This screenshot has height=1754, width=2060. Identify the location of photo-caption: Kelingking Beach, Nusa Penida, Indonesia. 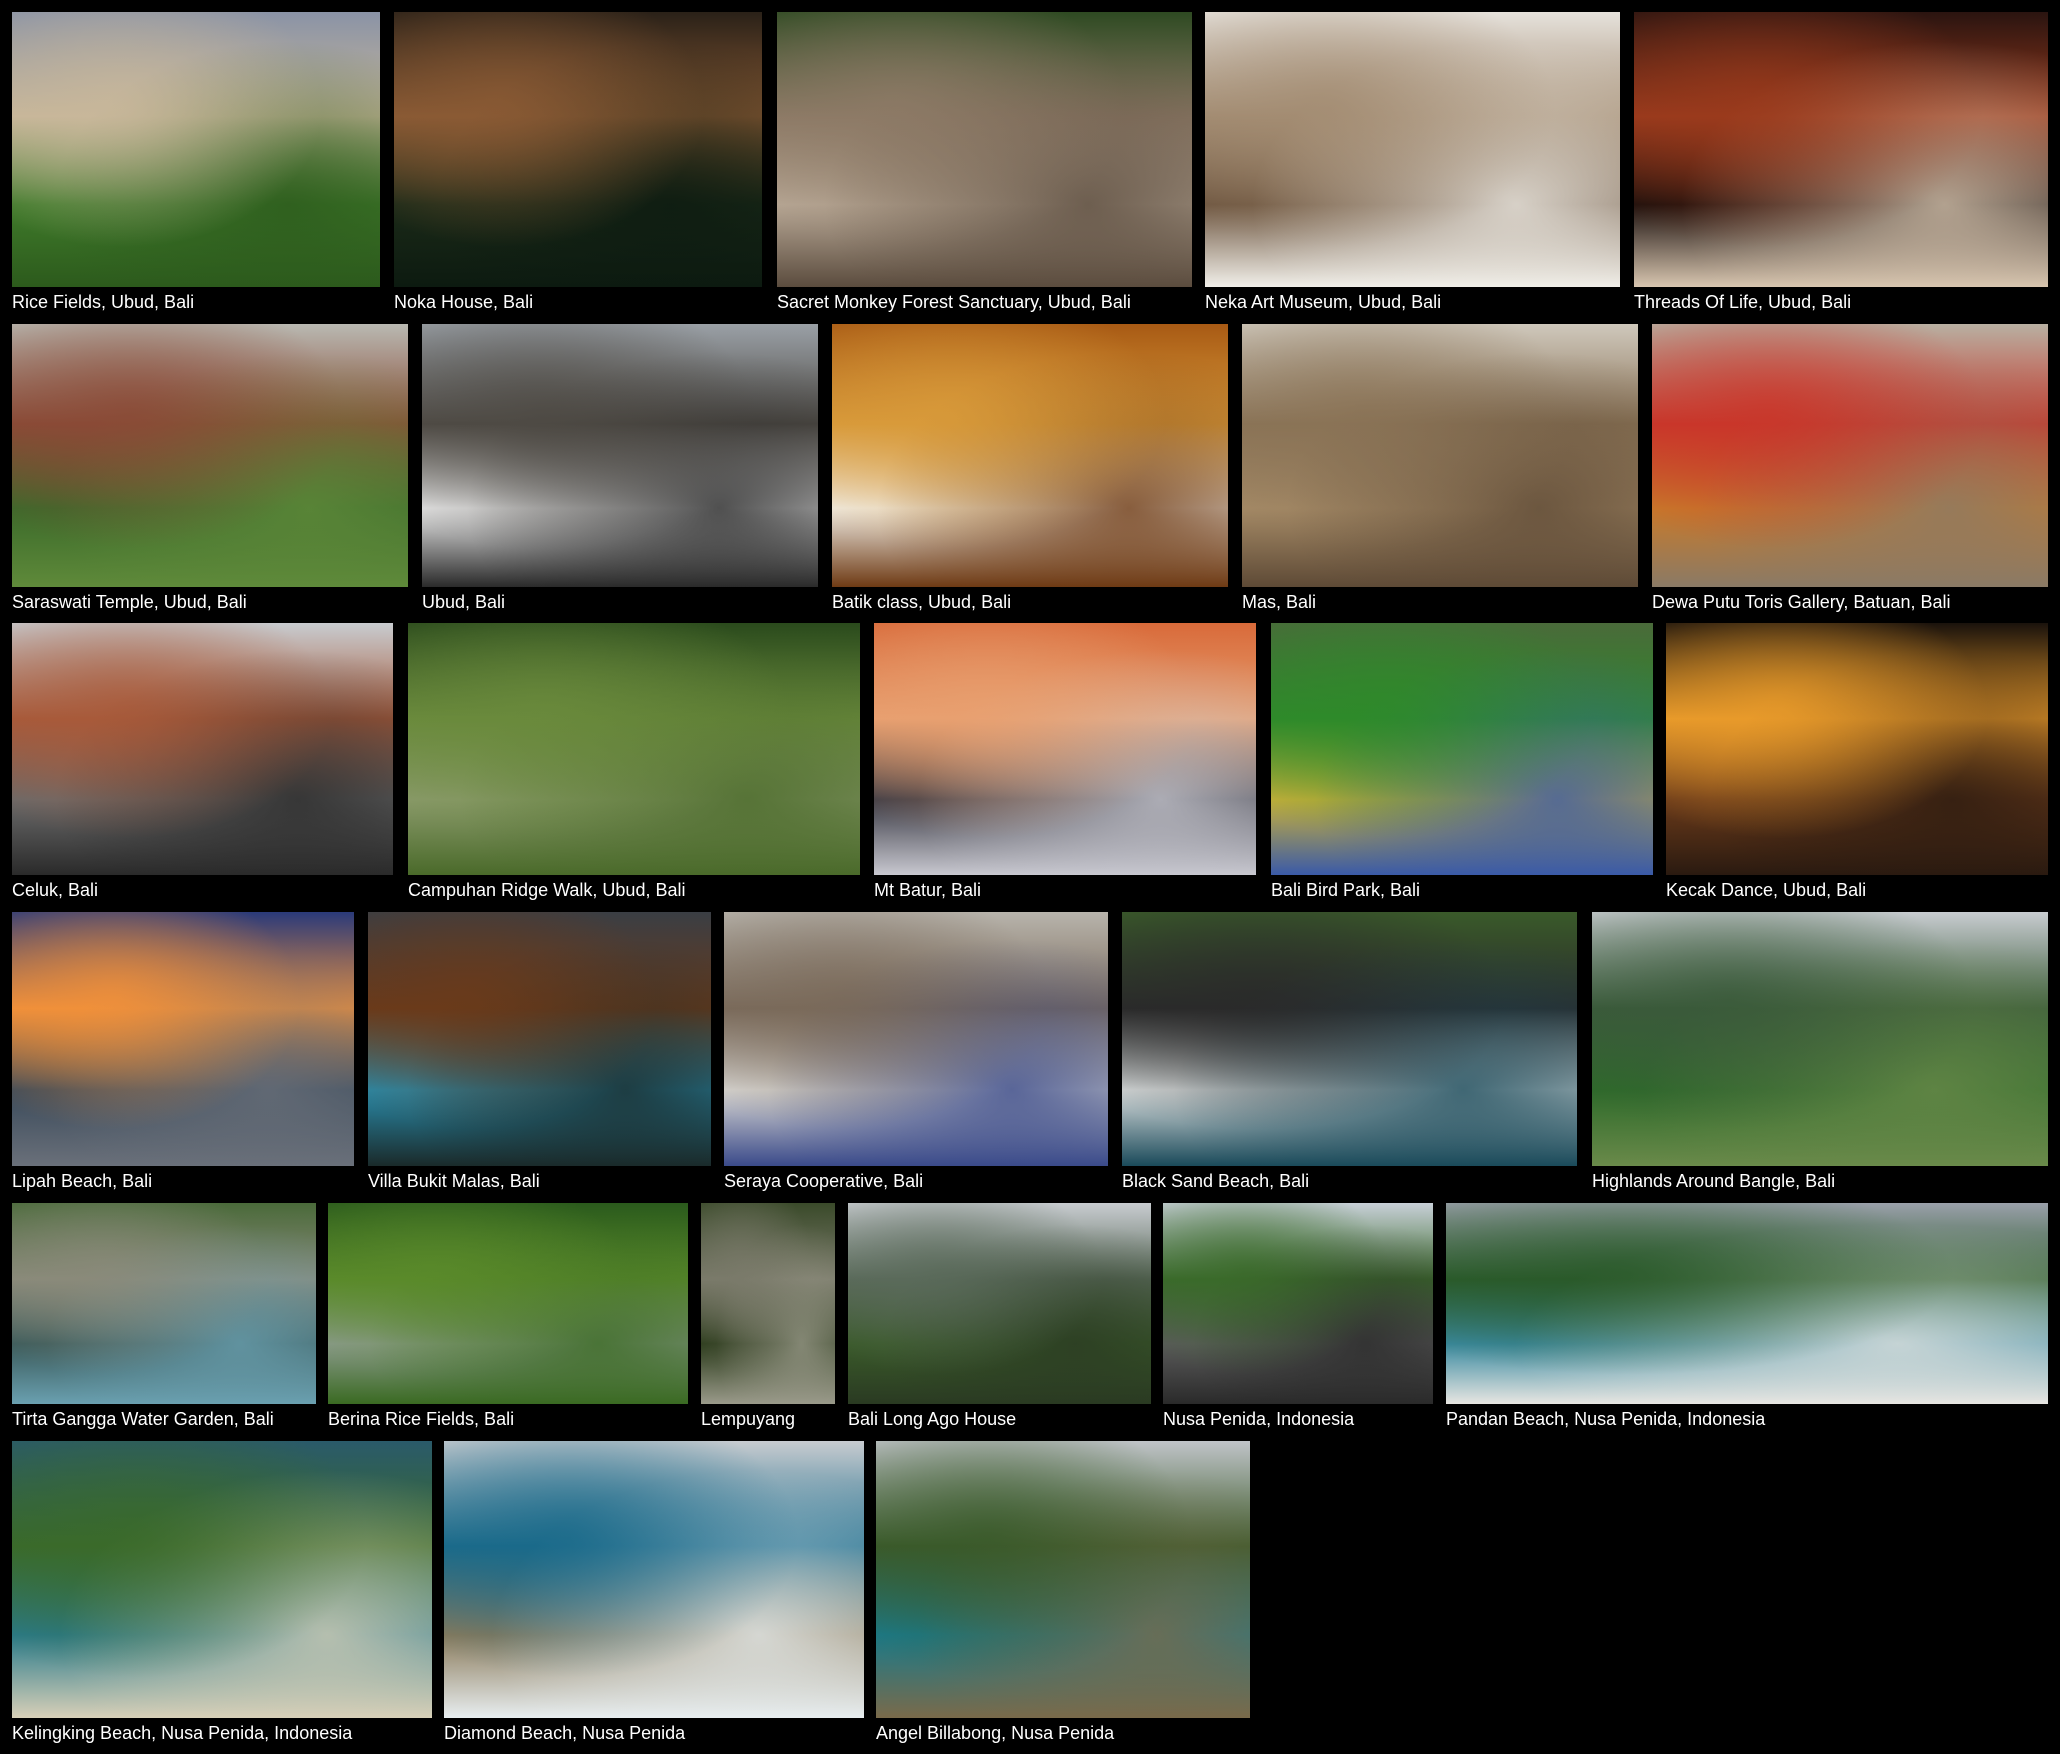
(182, 1733).